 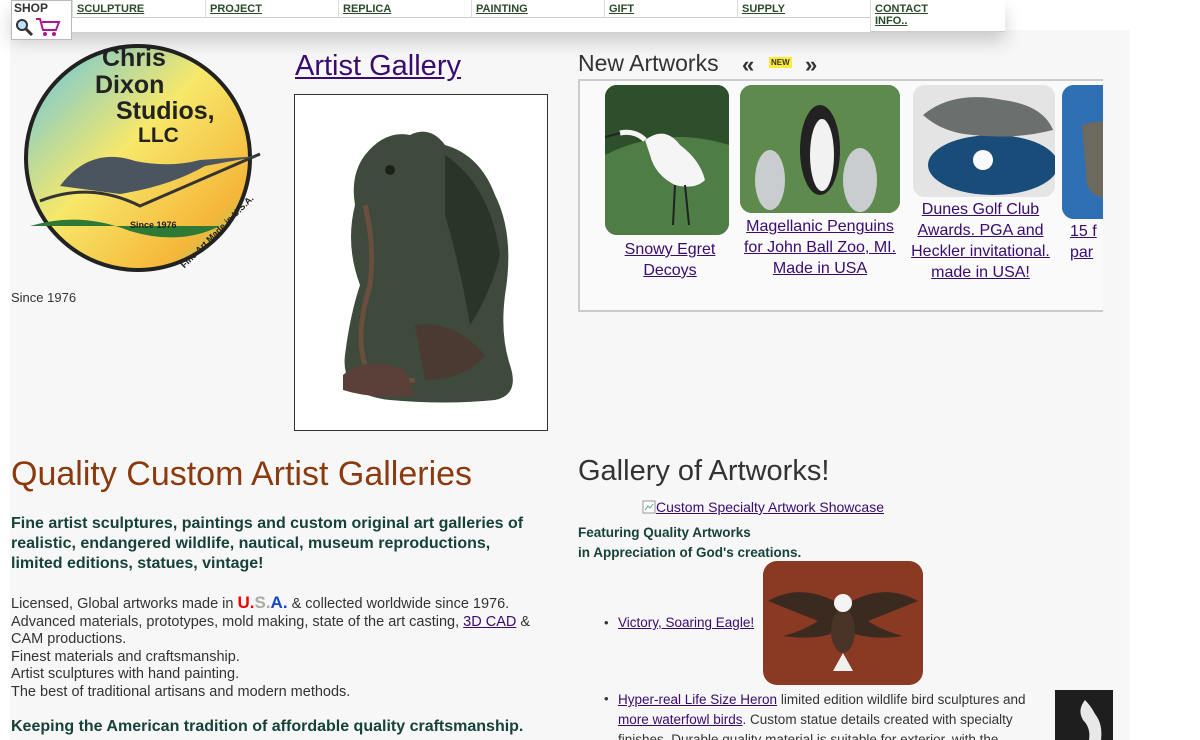 What do you see at coordinates (748, 65) in the screenshot?
I see `carousel-prev-icon: «` at bounding box center [748, 65].